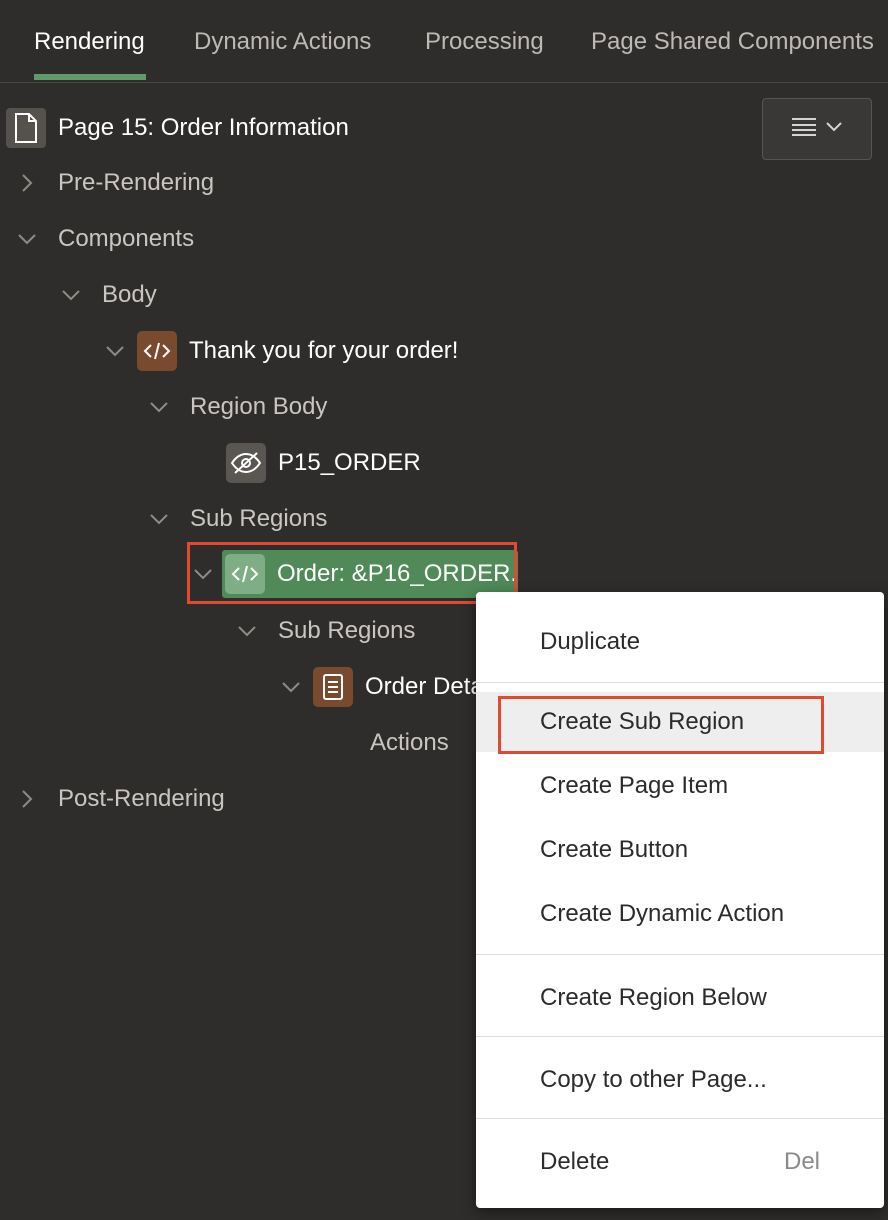 The image size is (888, 1220). I want to click on tree-node-region-body: Region Body, so click(236, 407).